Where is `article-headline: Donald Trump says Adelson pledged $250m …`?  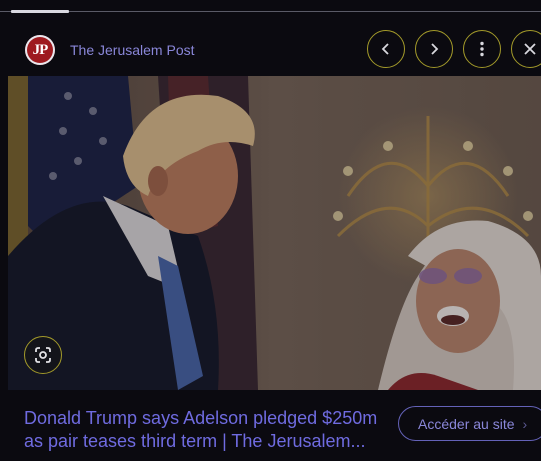
article-headline: Donald Trump says Adelson pledged $250m … is located at coordinates (204, 430).